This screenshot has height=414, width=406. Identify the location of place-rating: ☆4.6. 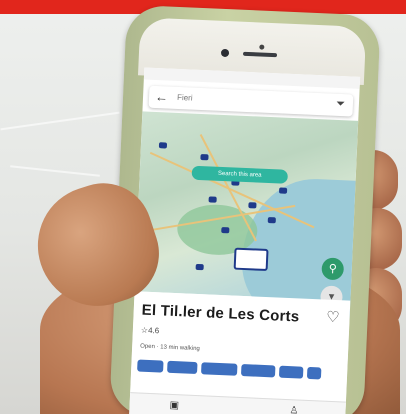
(150, 330).